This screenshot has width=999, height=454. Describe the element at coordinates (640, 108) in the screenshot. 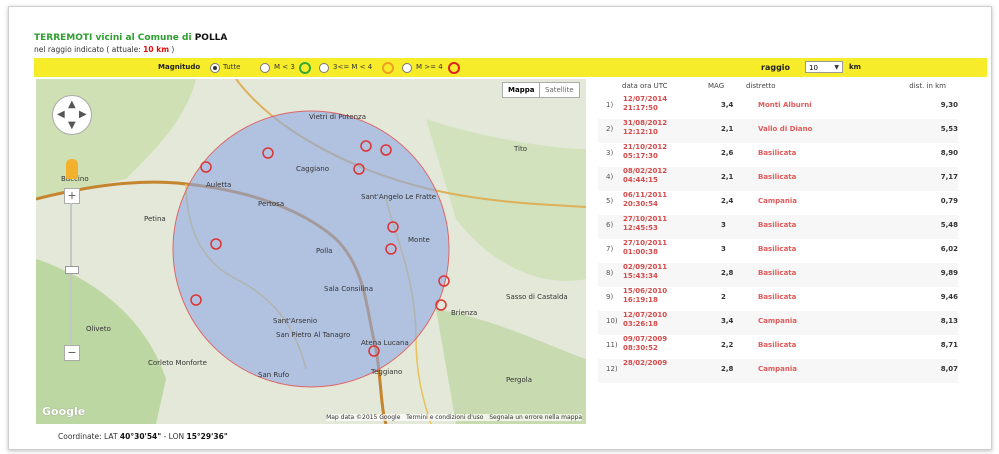

I see `event-time: 21:17:50` at that location.